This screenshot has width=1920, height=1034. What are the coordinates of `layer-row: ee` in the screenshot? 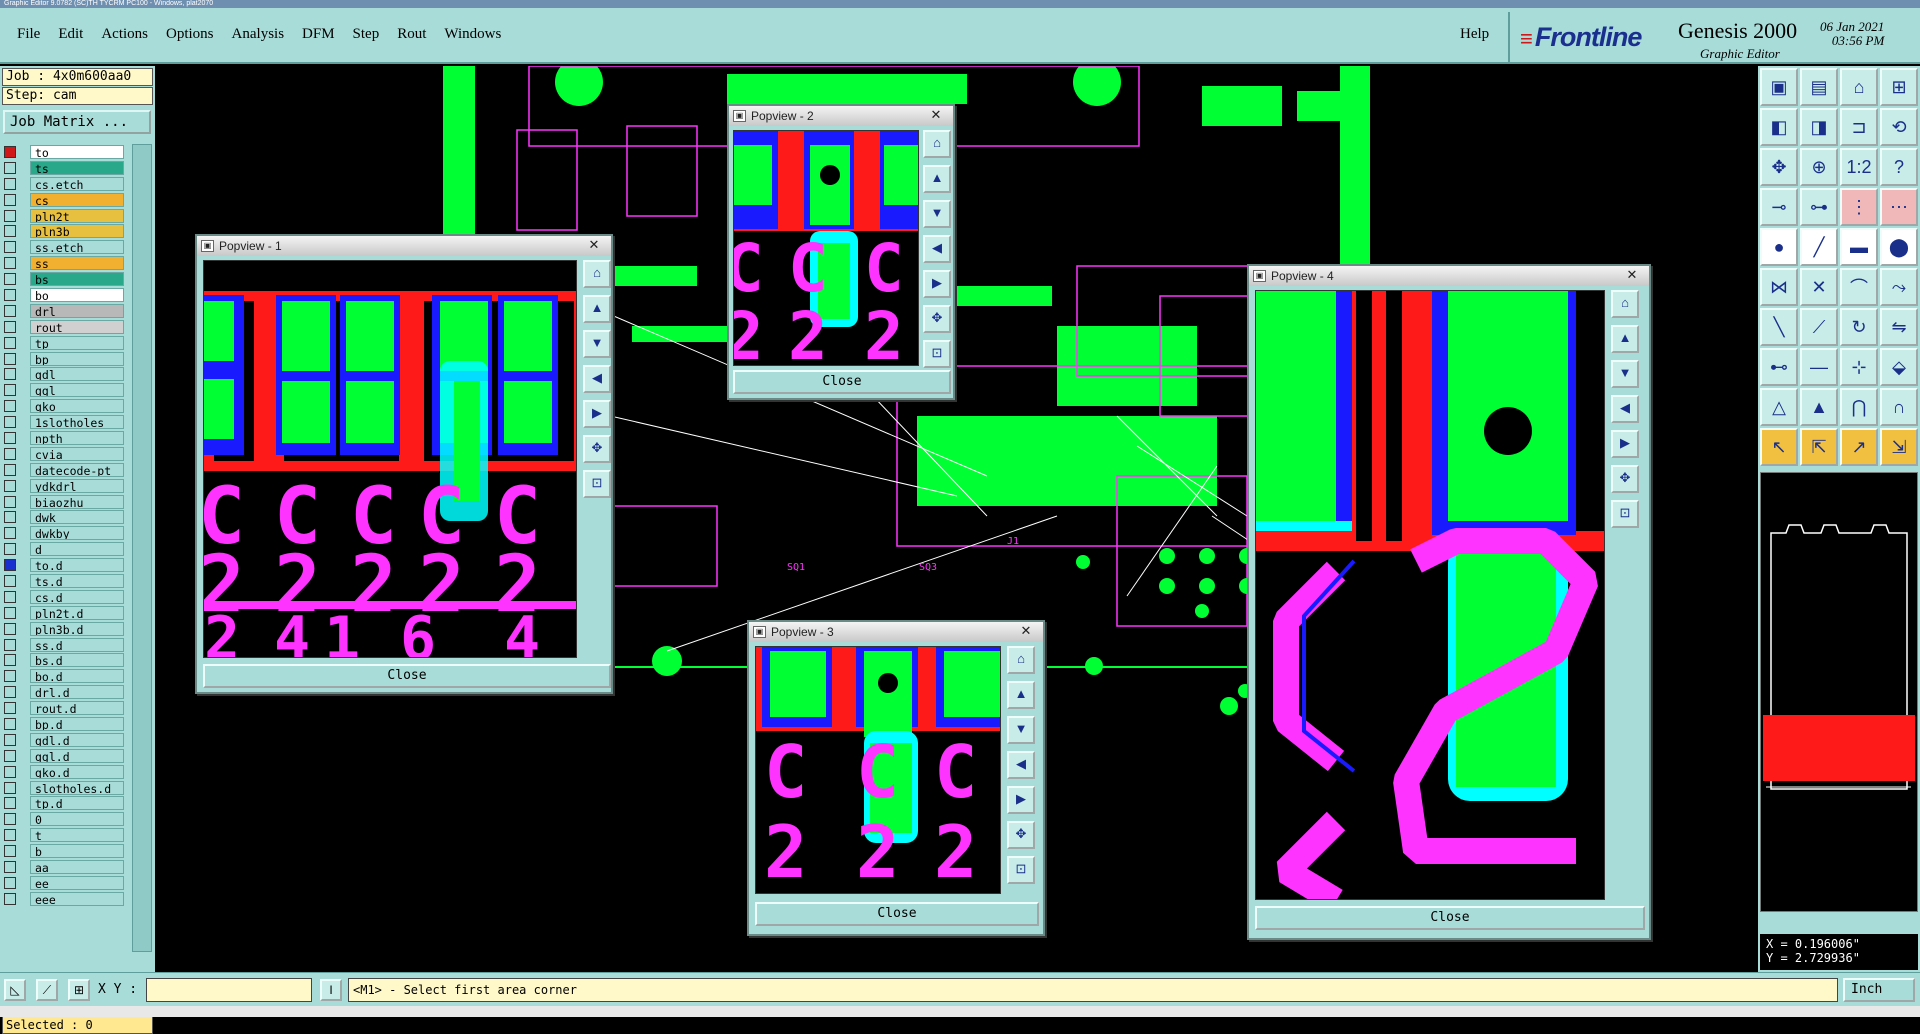 It's located at (64, 883).